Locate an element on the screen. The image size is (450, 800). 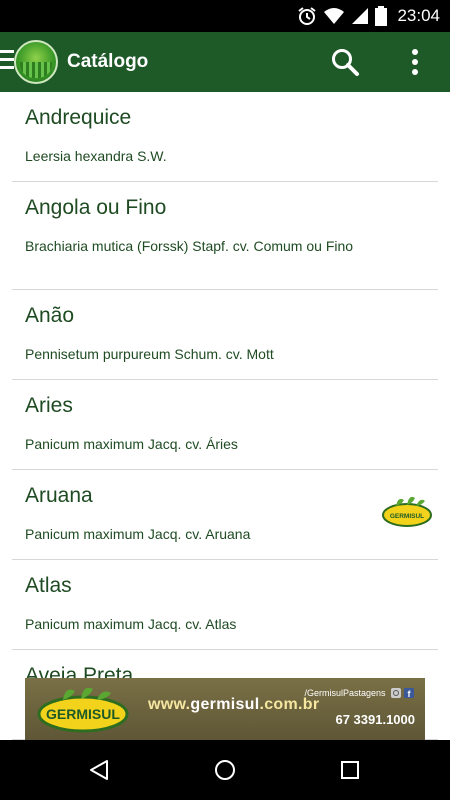
ad-url: www.germisul.com.br is located at coordinates (233, 705).